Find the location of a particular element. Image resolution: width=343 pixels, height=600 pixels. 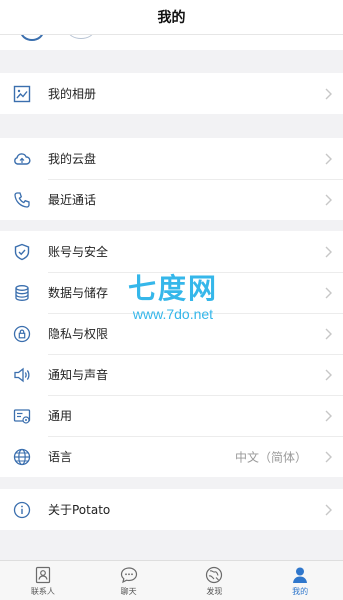

tab-contacts: 联系人 is located at coordinates (43, 580).